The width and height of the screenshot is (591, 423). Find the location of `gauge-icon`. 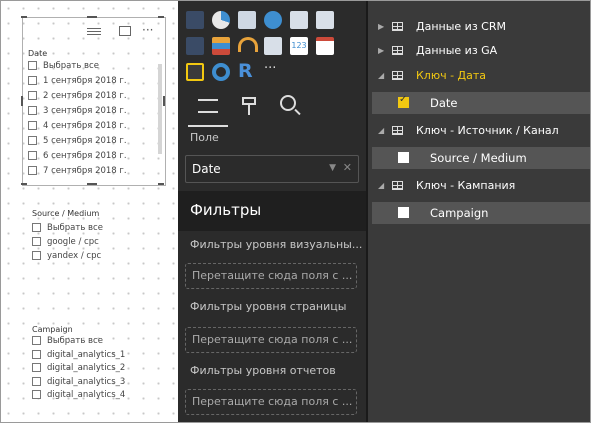

gauge-icon is located at coordinates (248, 44).